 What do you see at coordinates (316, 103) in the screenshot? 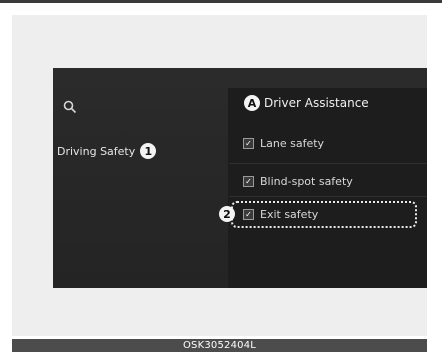
I see `panel-title-label: Driver Assistance` at bounding box center [316, 103].